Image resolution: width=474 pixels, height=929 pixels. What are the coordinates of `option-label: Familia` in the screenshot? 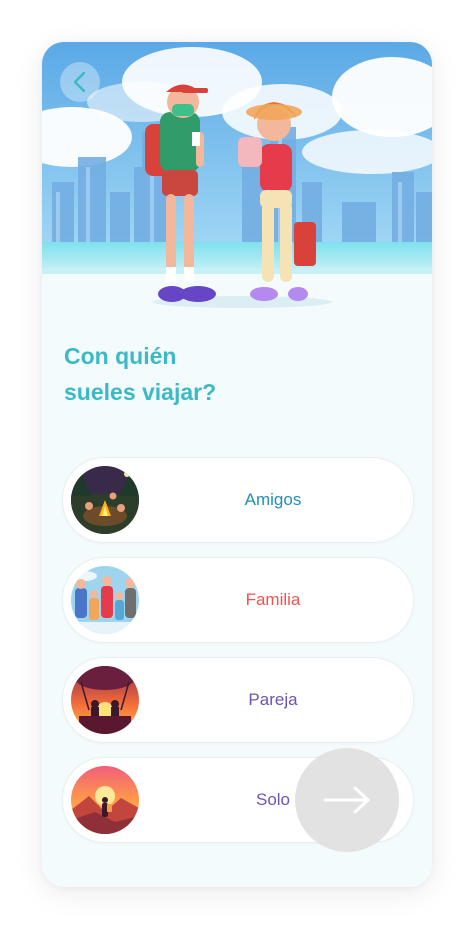 It's located at (273, 599).